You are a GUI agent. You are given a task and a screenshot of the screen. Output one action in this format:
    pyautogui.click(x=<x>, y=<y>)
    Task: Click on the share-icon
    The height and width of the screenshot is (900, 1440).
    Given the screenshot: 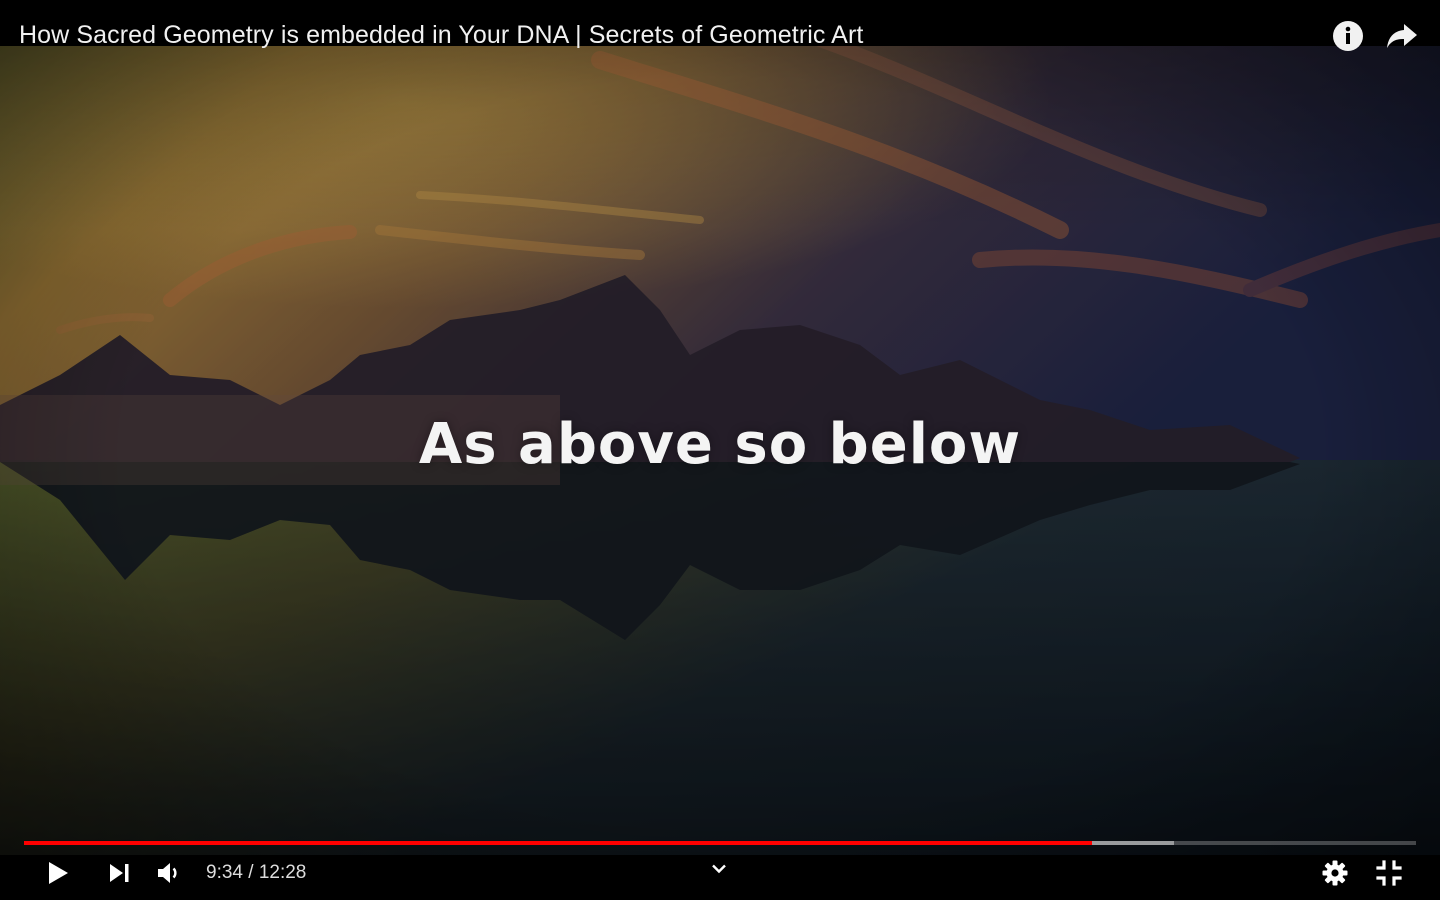 What is the action you would take?
    pyautogui.click(x=1402, y=36)
    